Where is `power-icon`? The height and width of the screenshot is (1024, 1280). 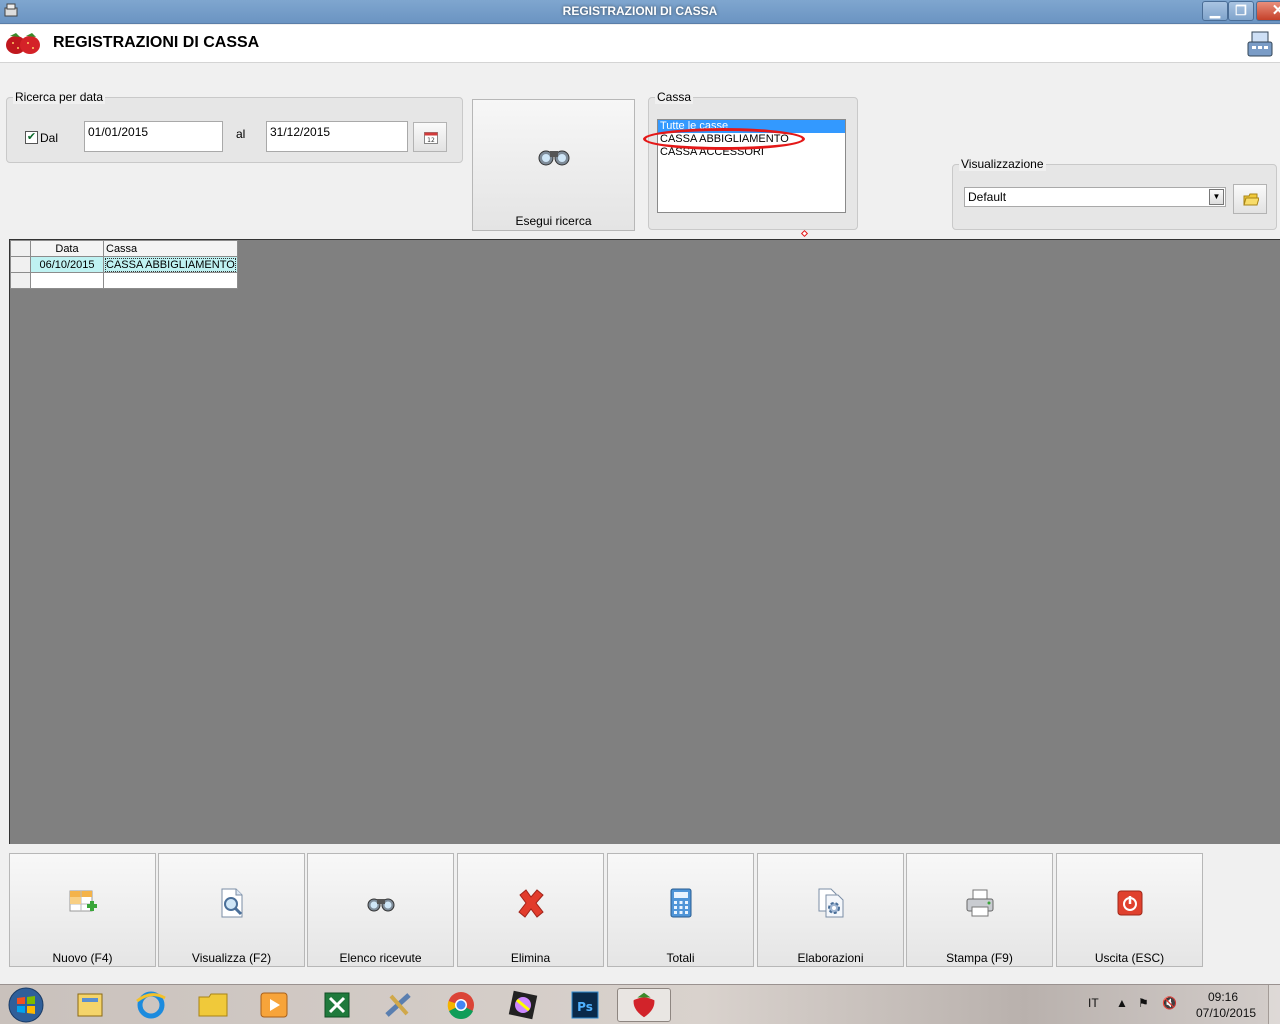 power-icon is located at coordinates (1129, 903).